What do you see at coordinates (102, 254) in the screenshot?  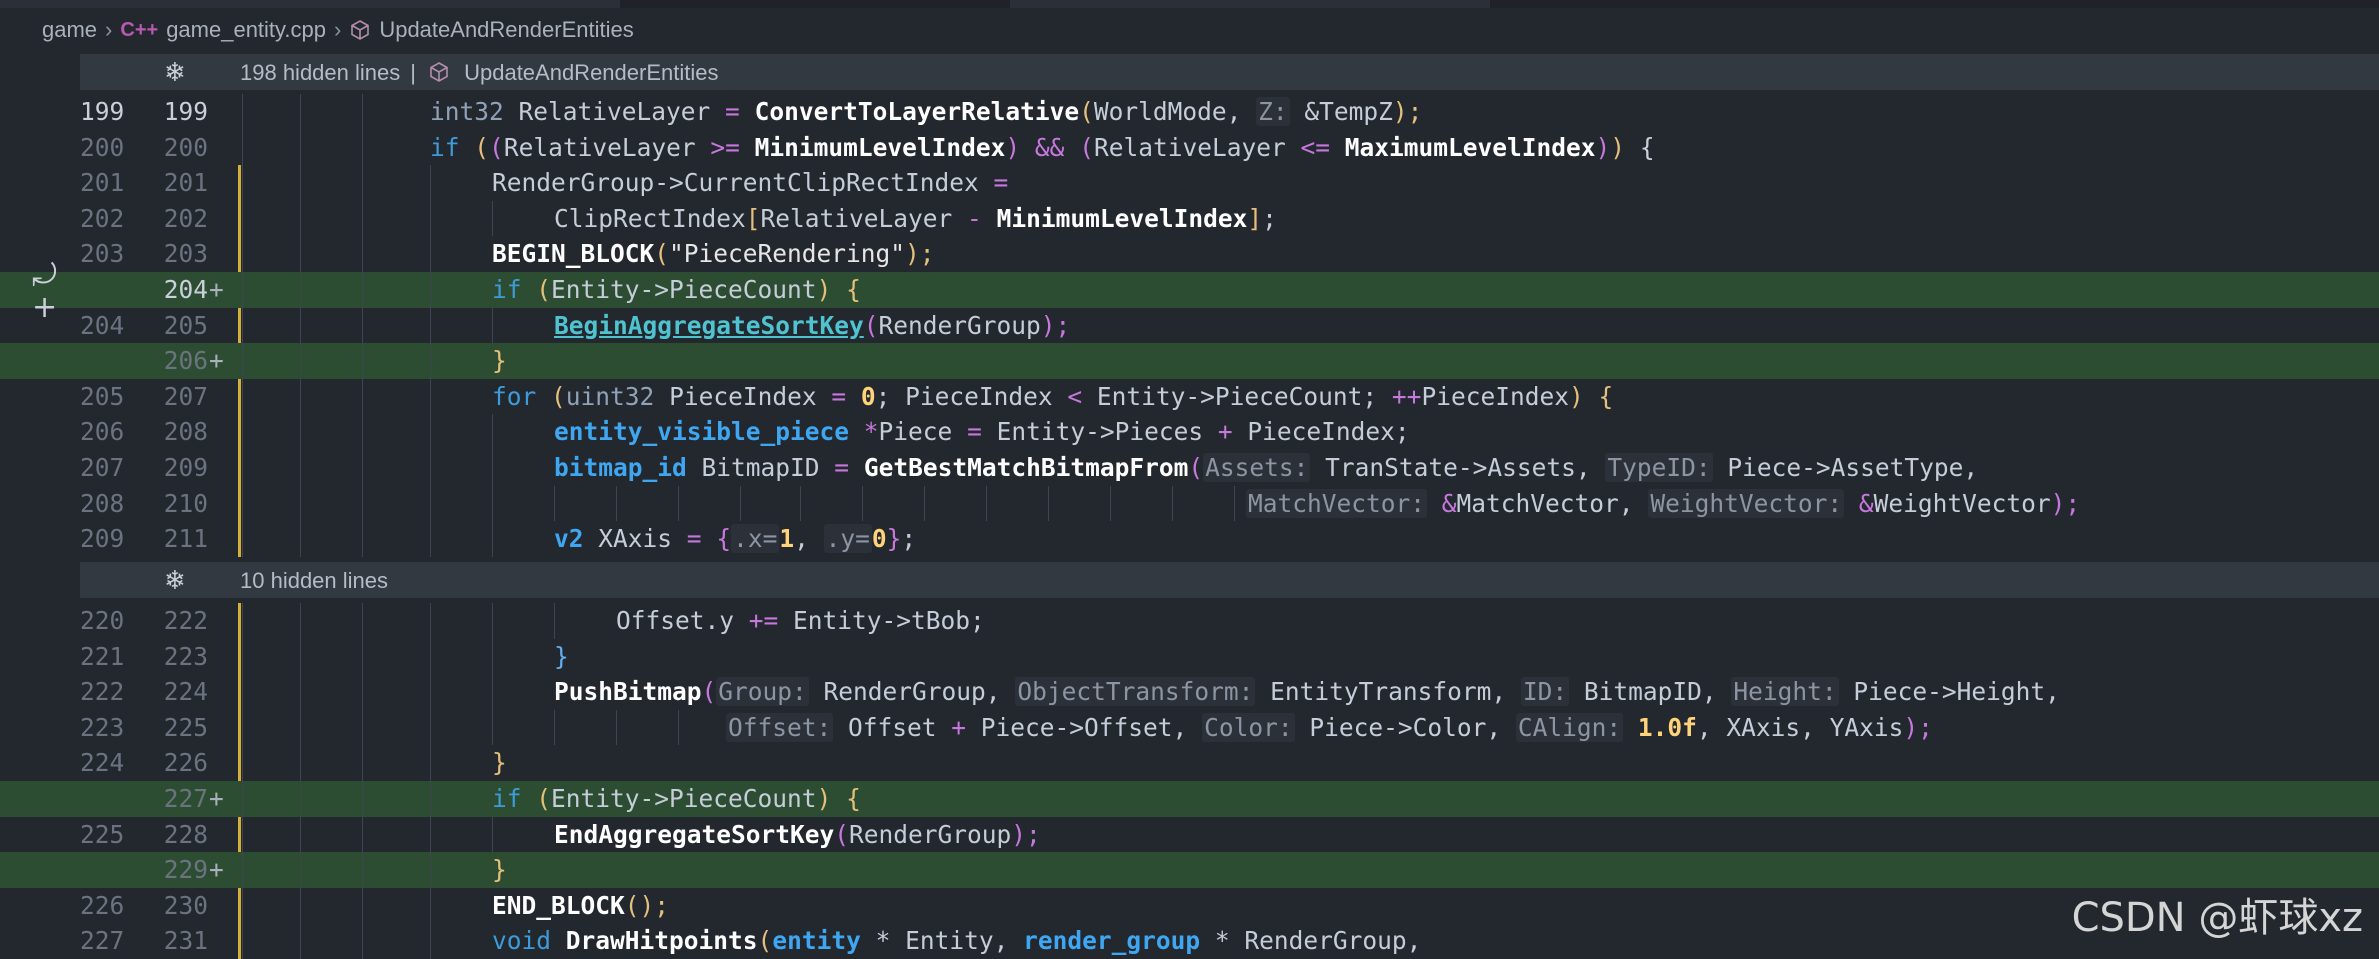 I see `old-line-number: 203` at bounding box center [102, 254].